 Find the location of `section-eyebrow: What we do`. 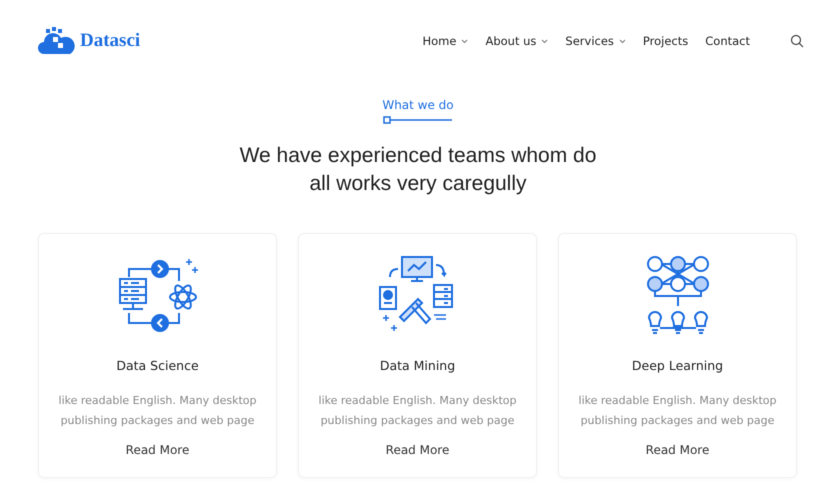

section-eyebrow: What we do is located at coordinates (418, 105).